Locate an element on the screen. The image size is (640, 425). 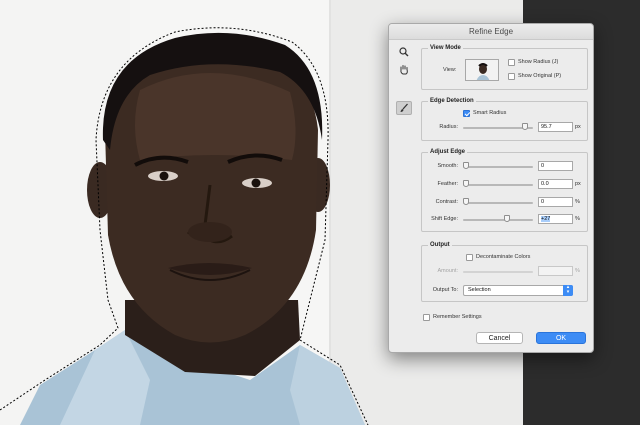
radius-slider is located at coordinates (498, 126).